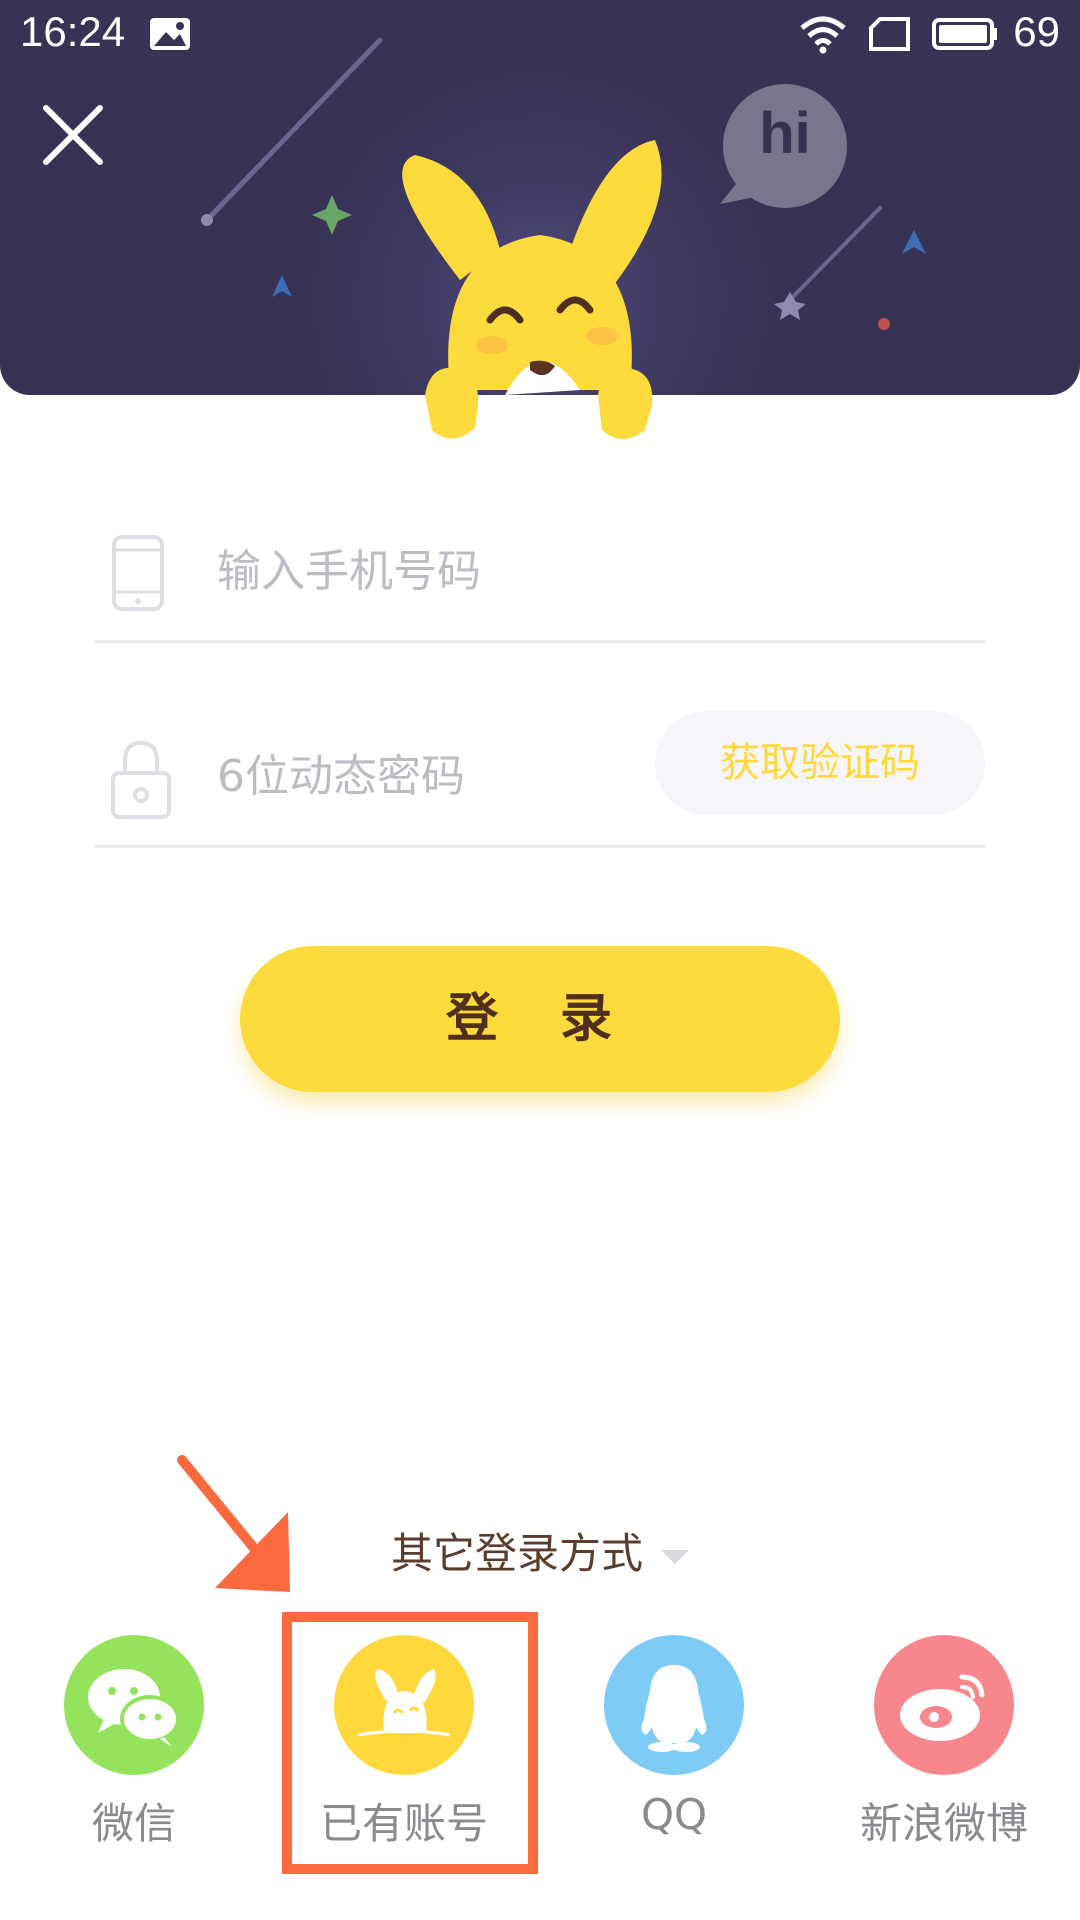  What do you see at coordinates (133, 1823) in the screenshot?
I see `wechat-label: 微信` at bounding box center [133, 1823].